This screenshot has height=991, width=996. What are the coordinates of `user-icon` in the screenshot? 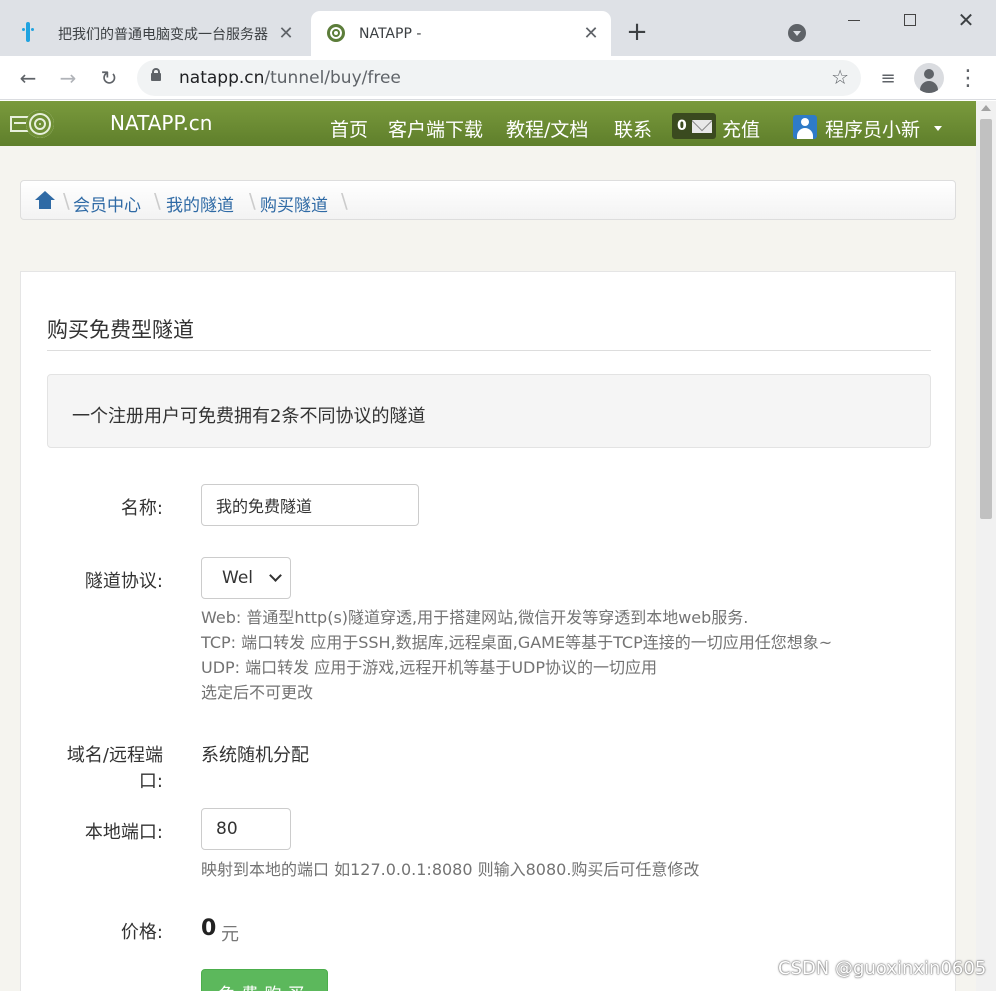 It's located at (805, 127).